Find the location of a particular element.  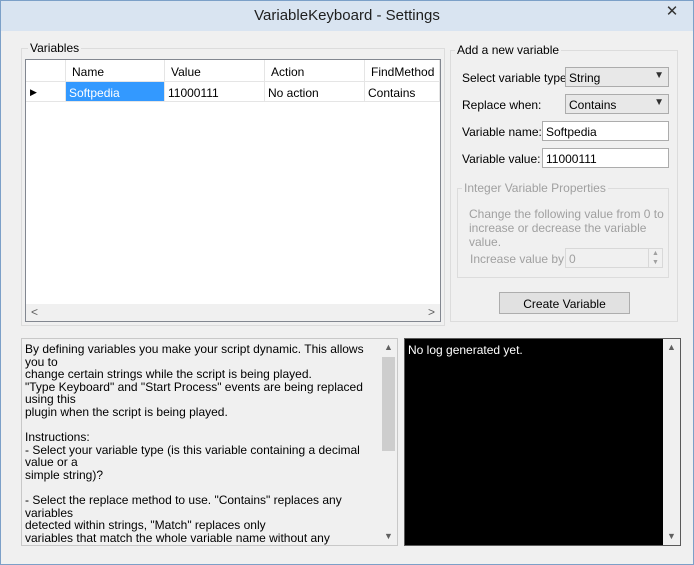

increase-value-label: Increase value by: is located at coordinates (519, 259).